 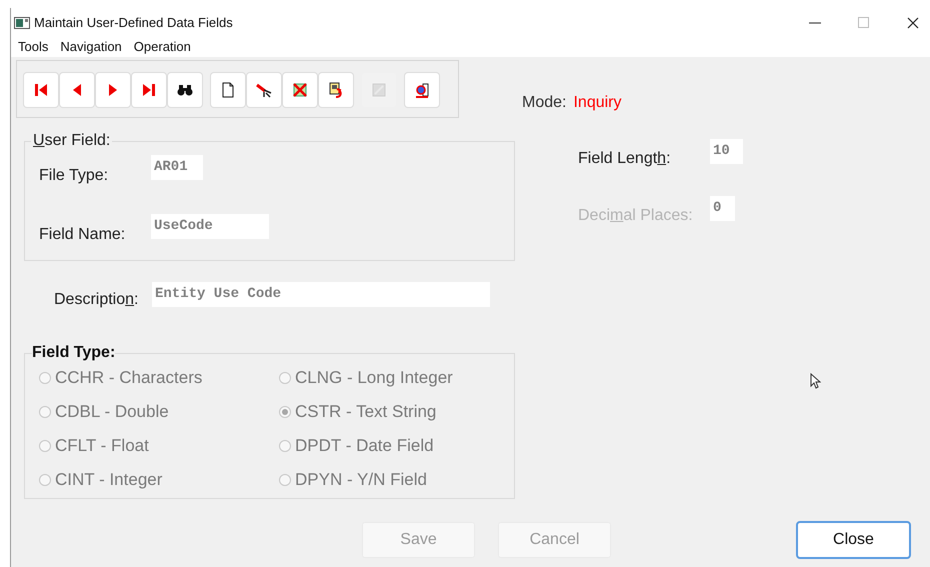 I want to click on first-record-icon, so click(x=41, y=90).